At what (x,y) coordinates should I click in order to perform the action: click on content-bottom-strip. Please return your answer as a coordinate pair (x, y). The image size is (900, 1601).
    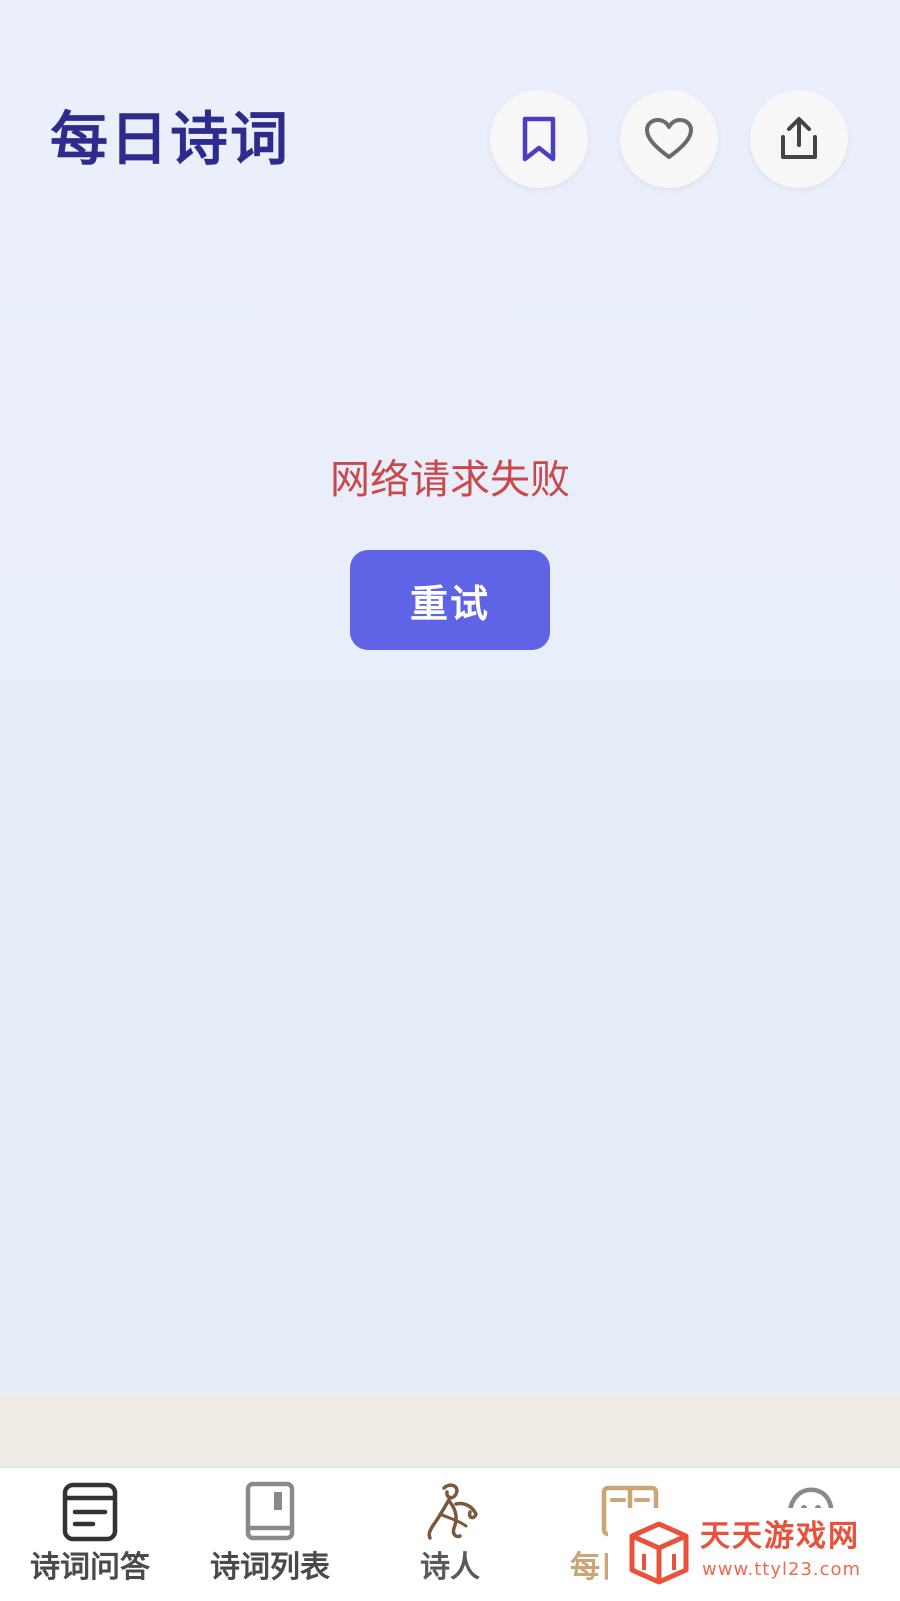
    Looking at the image, I should click on (450, 1431).